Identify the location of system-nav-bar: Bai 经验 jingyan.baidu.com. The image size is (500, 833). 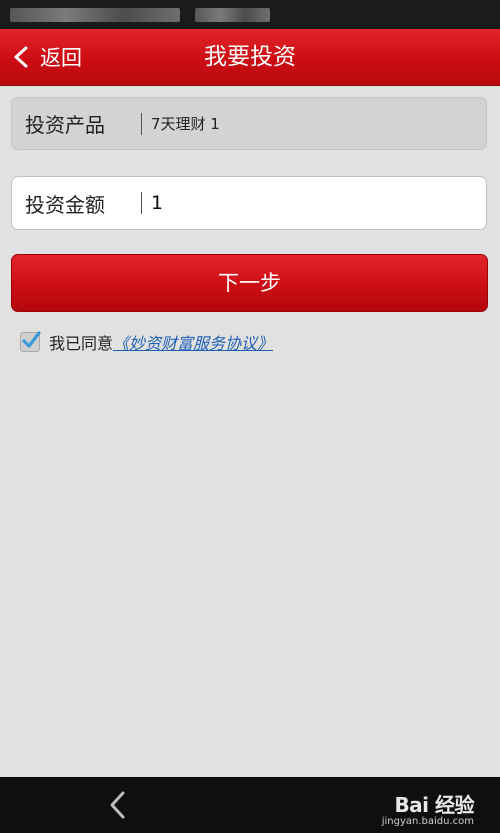
(250, 805).